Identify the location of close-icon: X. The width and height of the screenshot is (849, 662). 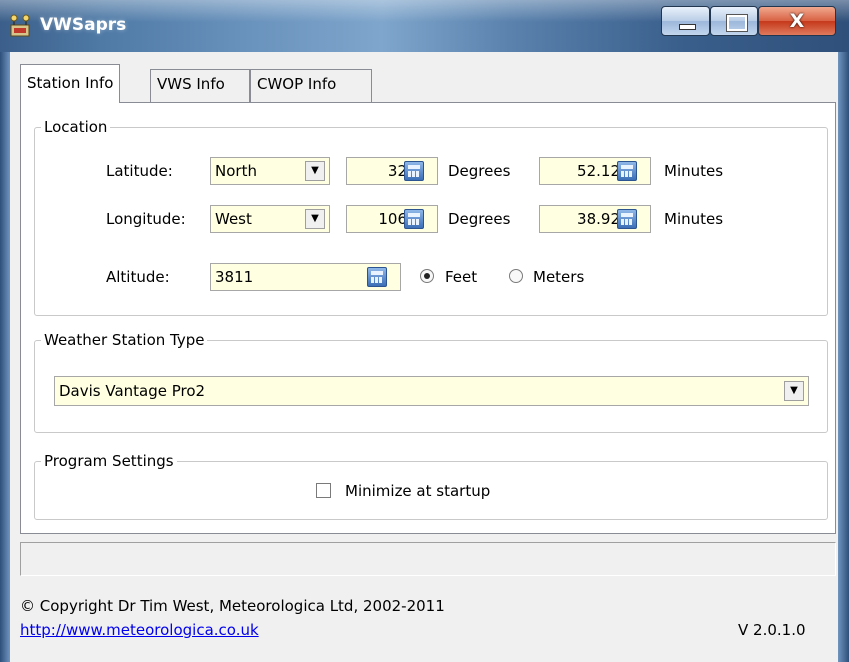
(797, 21).